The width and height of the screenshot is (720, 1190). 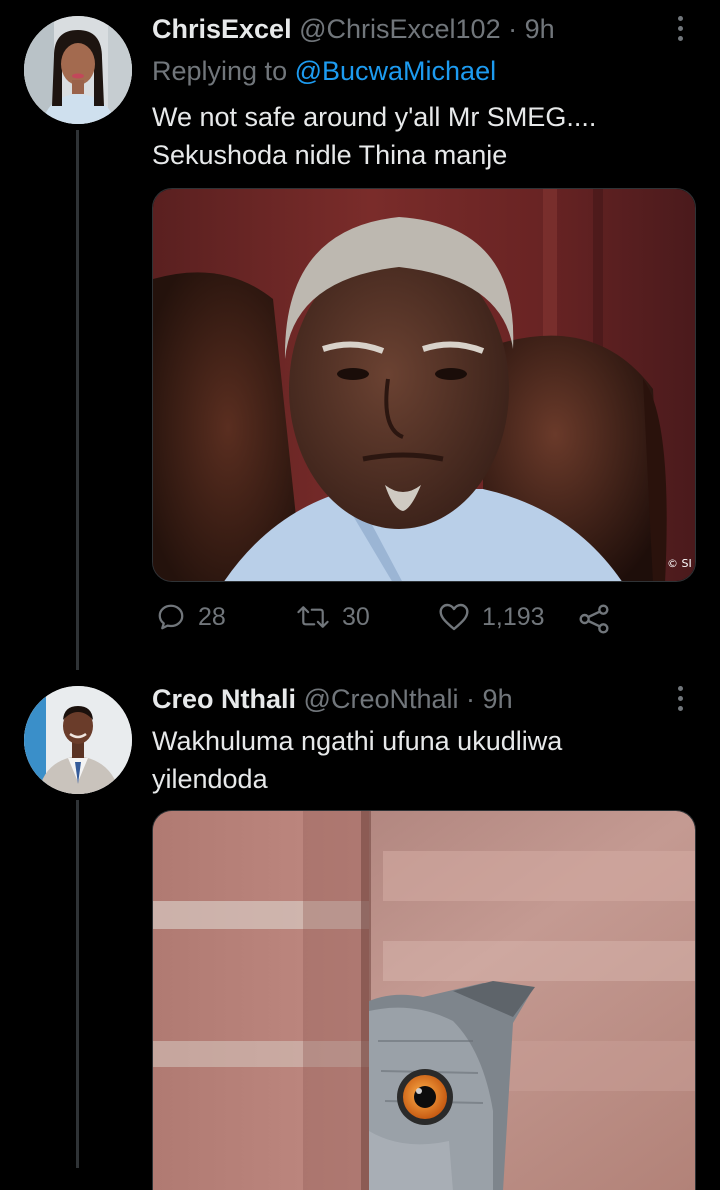 What do you see at coordinates (330, 155) in the screenshot?
I see `tweet-text-line: Sekushoda nidle Thina manje` at bounding box center [330, 155].